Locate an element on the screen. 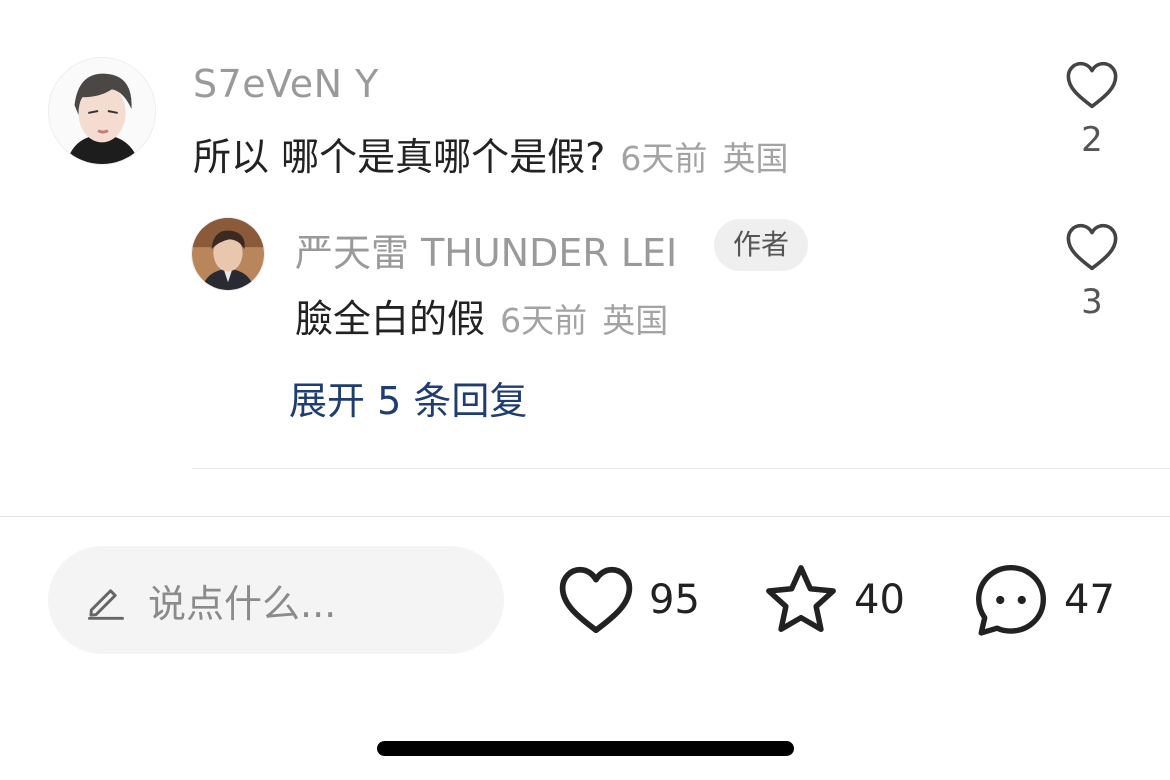 Image resolution: width=1170 pixels, height=780 pixels. reply-location: 英国 is located at coordinates (635, 320).